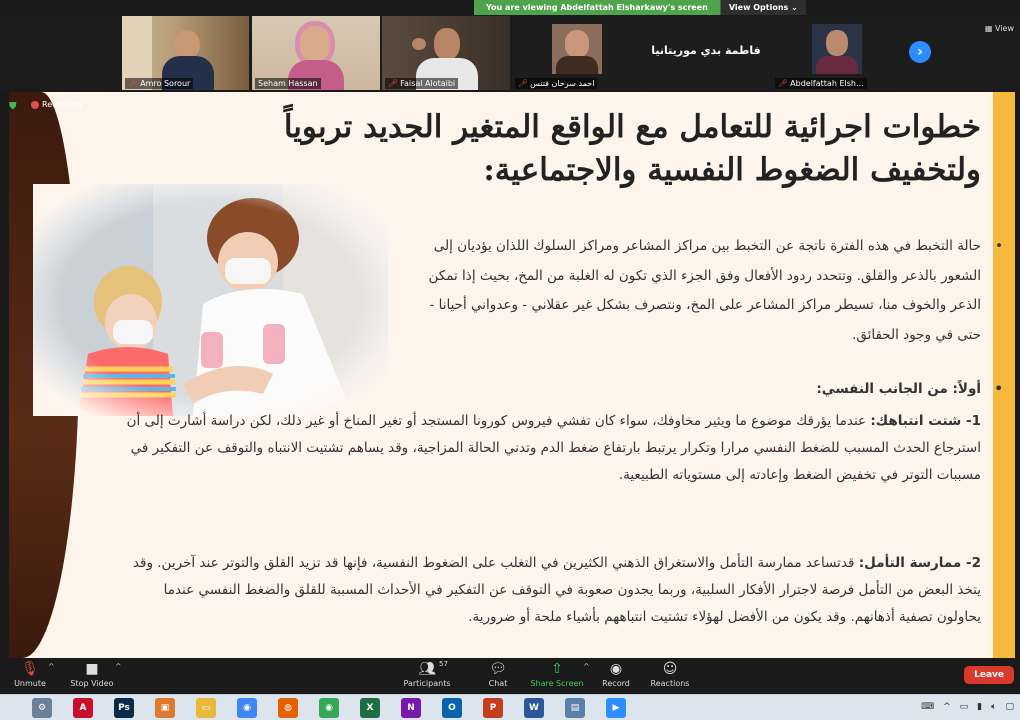  What do you see at coordinates (670, 669) in the screenshot?
I see `smiley-icon: ☺` at bounding box center [670, 669].